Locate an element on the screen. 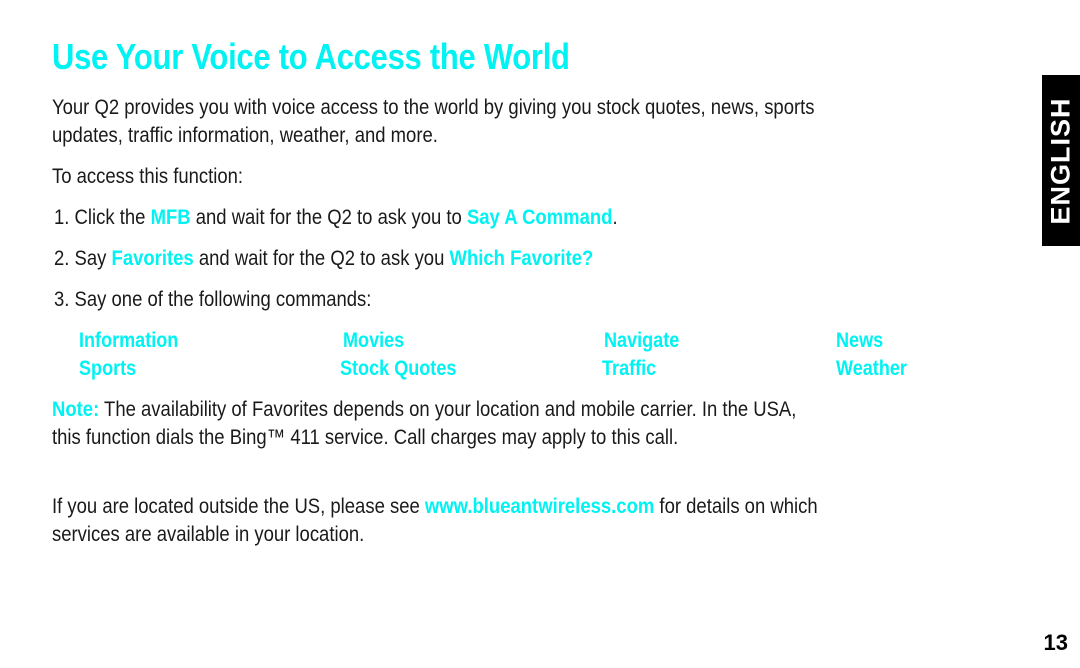  command-news: News is located at coordinates (860, 340).